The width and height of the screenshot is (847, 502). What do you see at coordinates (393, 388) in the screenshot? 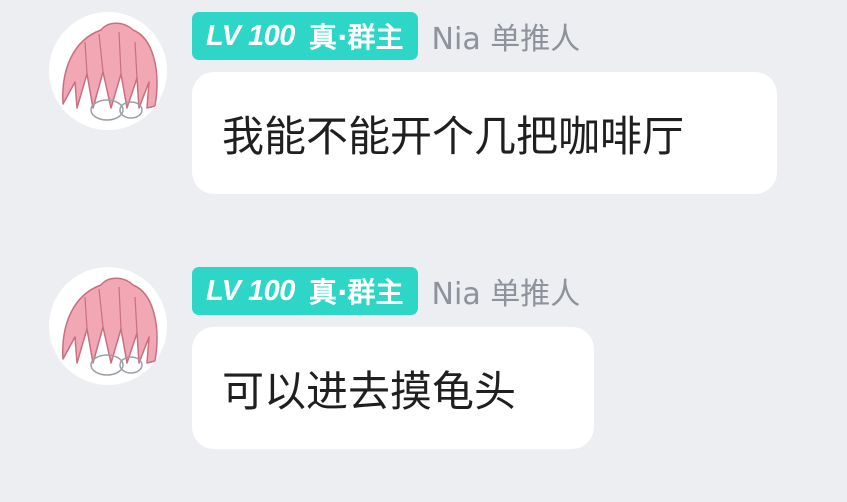
I see `message-bubble: 可以进去摸龟头` at bounding box center [393, 388].